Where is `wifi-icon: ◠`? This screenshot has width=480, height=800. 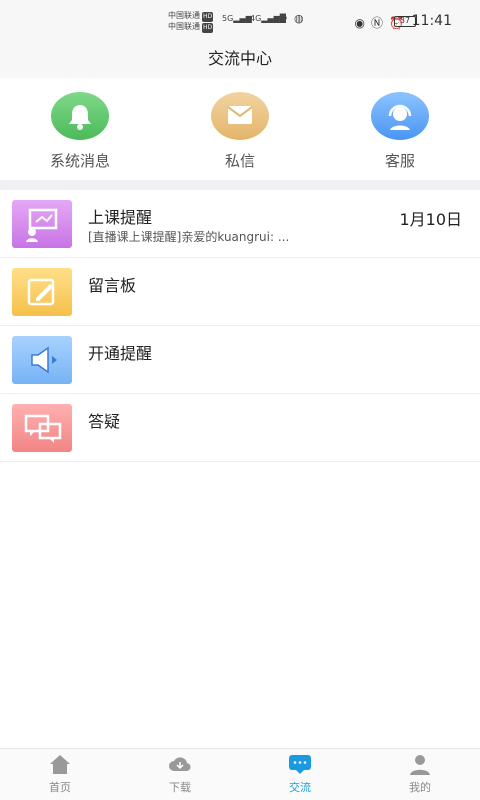
wifi-icon: ◠ is located at coordinates (283, 18).